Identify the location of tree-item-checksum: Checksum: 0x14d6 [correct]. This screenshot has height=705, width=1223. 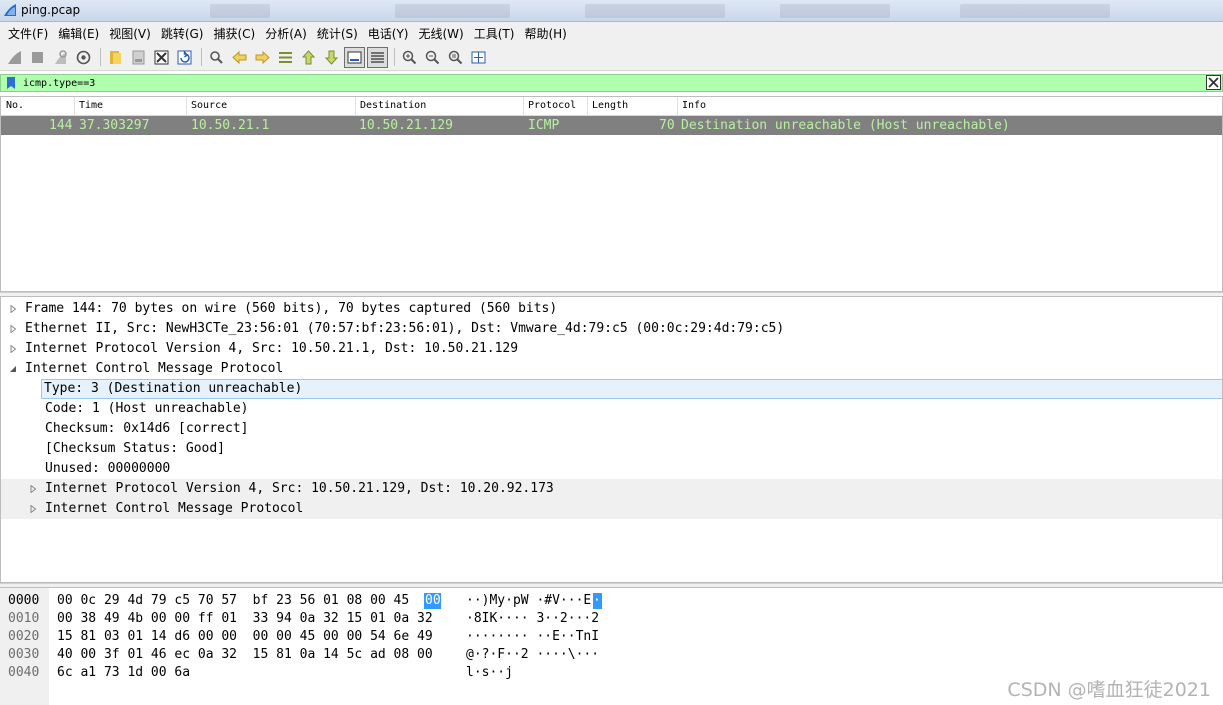
(611, 429).